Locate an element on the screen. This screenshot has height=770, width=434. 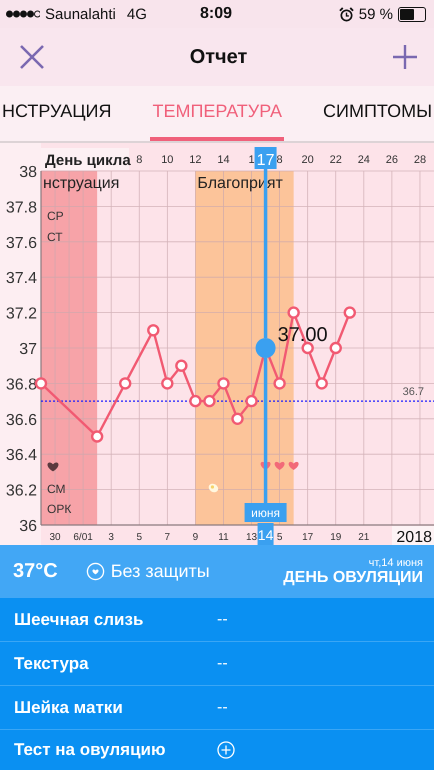
axis-label: 26 is located at coordinates (392, 160).